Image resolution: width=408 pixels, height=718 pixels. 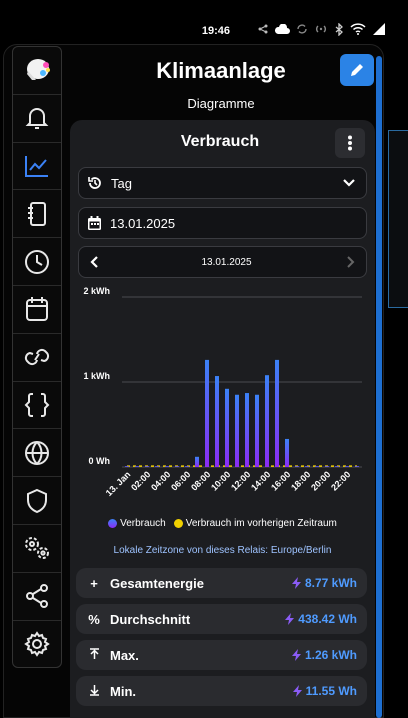 What do you see at coordinates (222, 183) in the screenshot?
I see `period-select: Tag` at bounding box center [222, 183].